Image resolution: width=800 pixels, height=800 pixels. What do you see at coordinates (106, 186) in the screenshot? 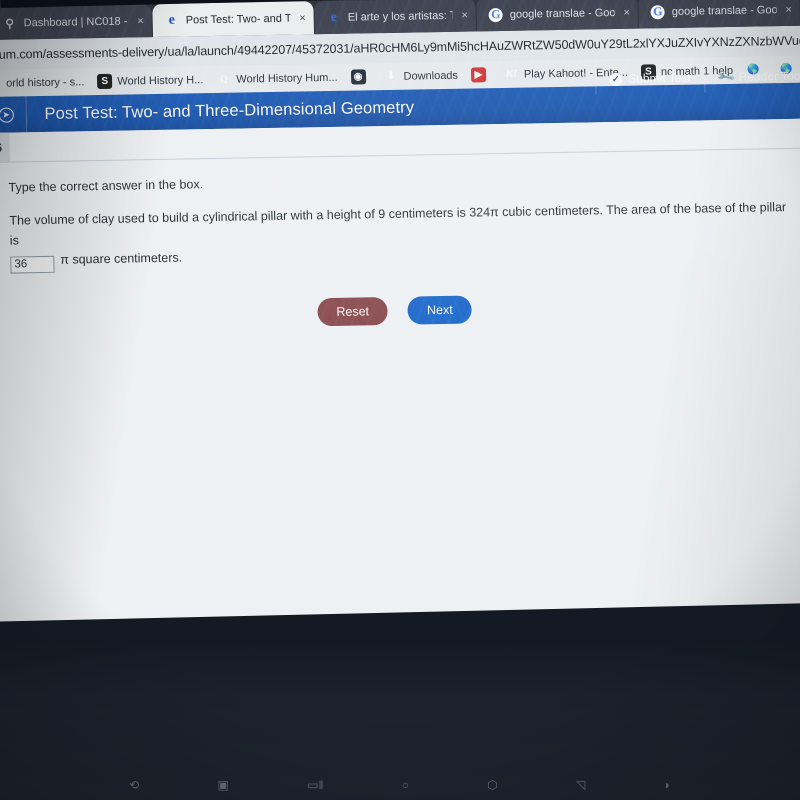
I see `question-instruction: Type the correct answer in the box.` at bounding box center [106, 186].